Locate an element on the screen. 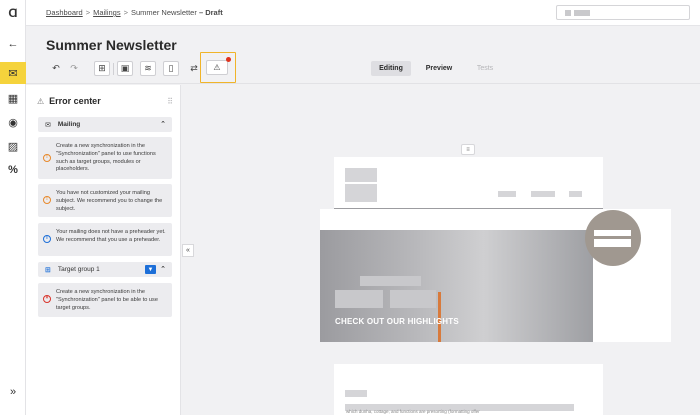  account-selector is located at coordinates (623, 12).